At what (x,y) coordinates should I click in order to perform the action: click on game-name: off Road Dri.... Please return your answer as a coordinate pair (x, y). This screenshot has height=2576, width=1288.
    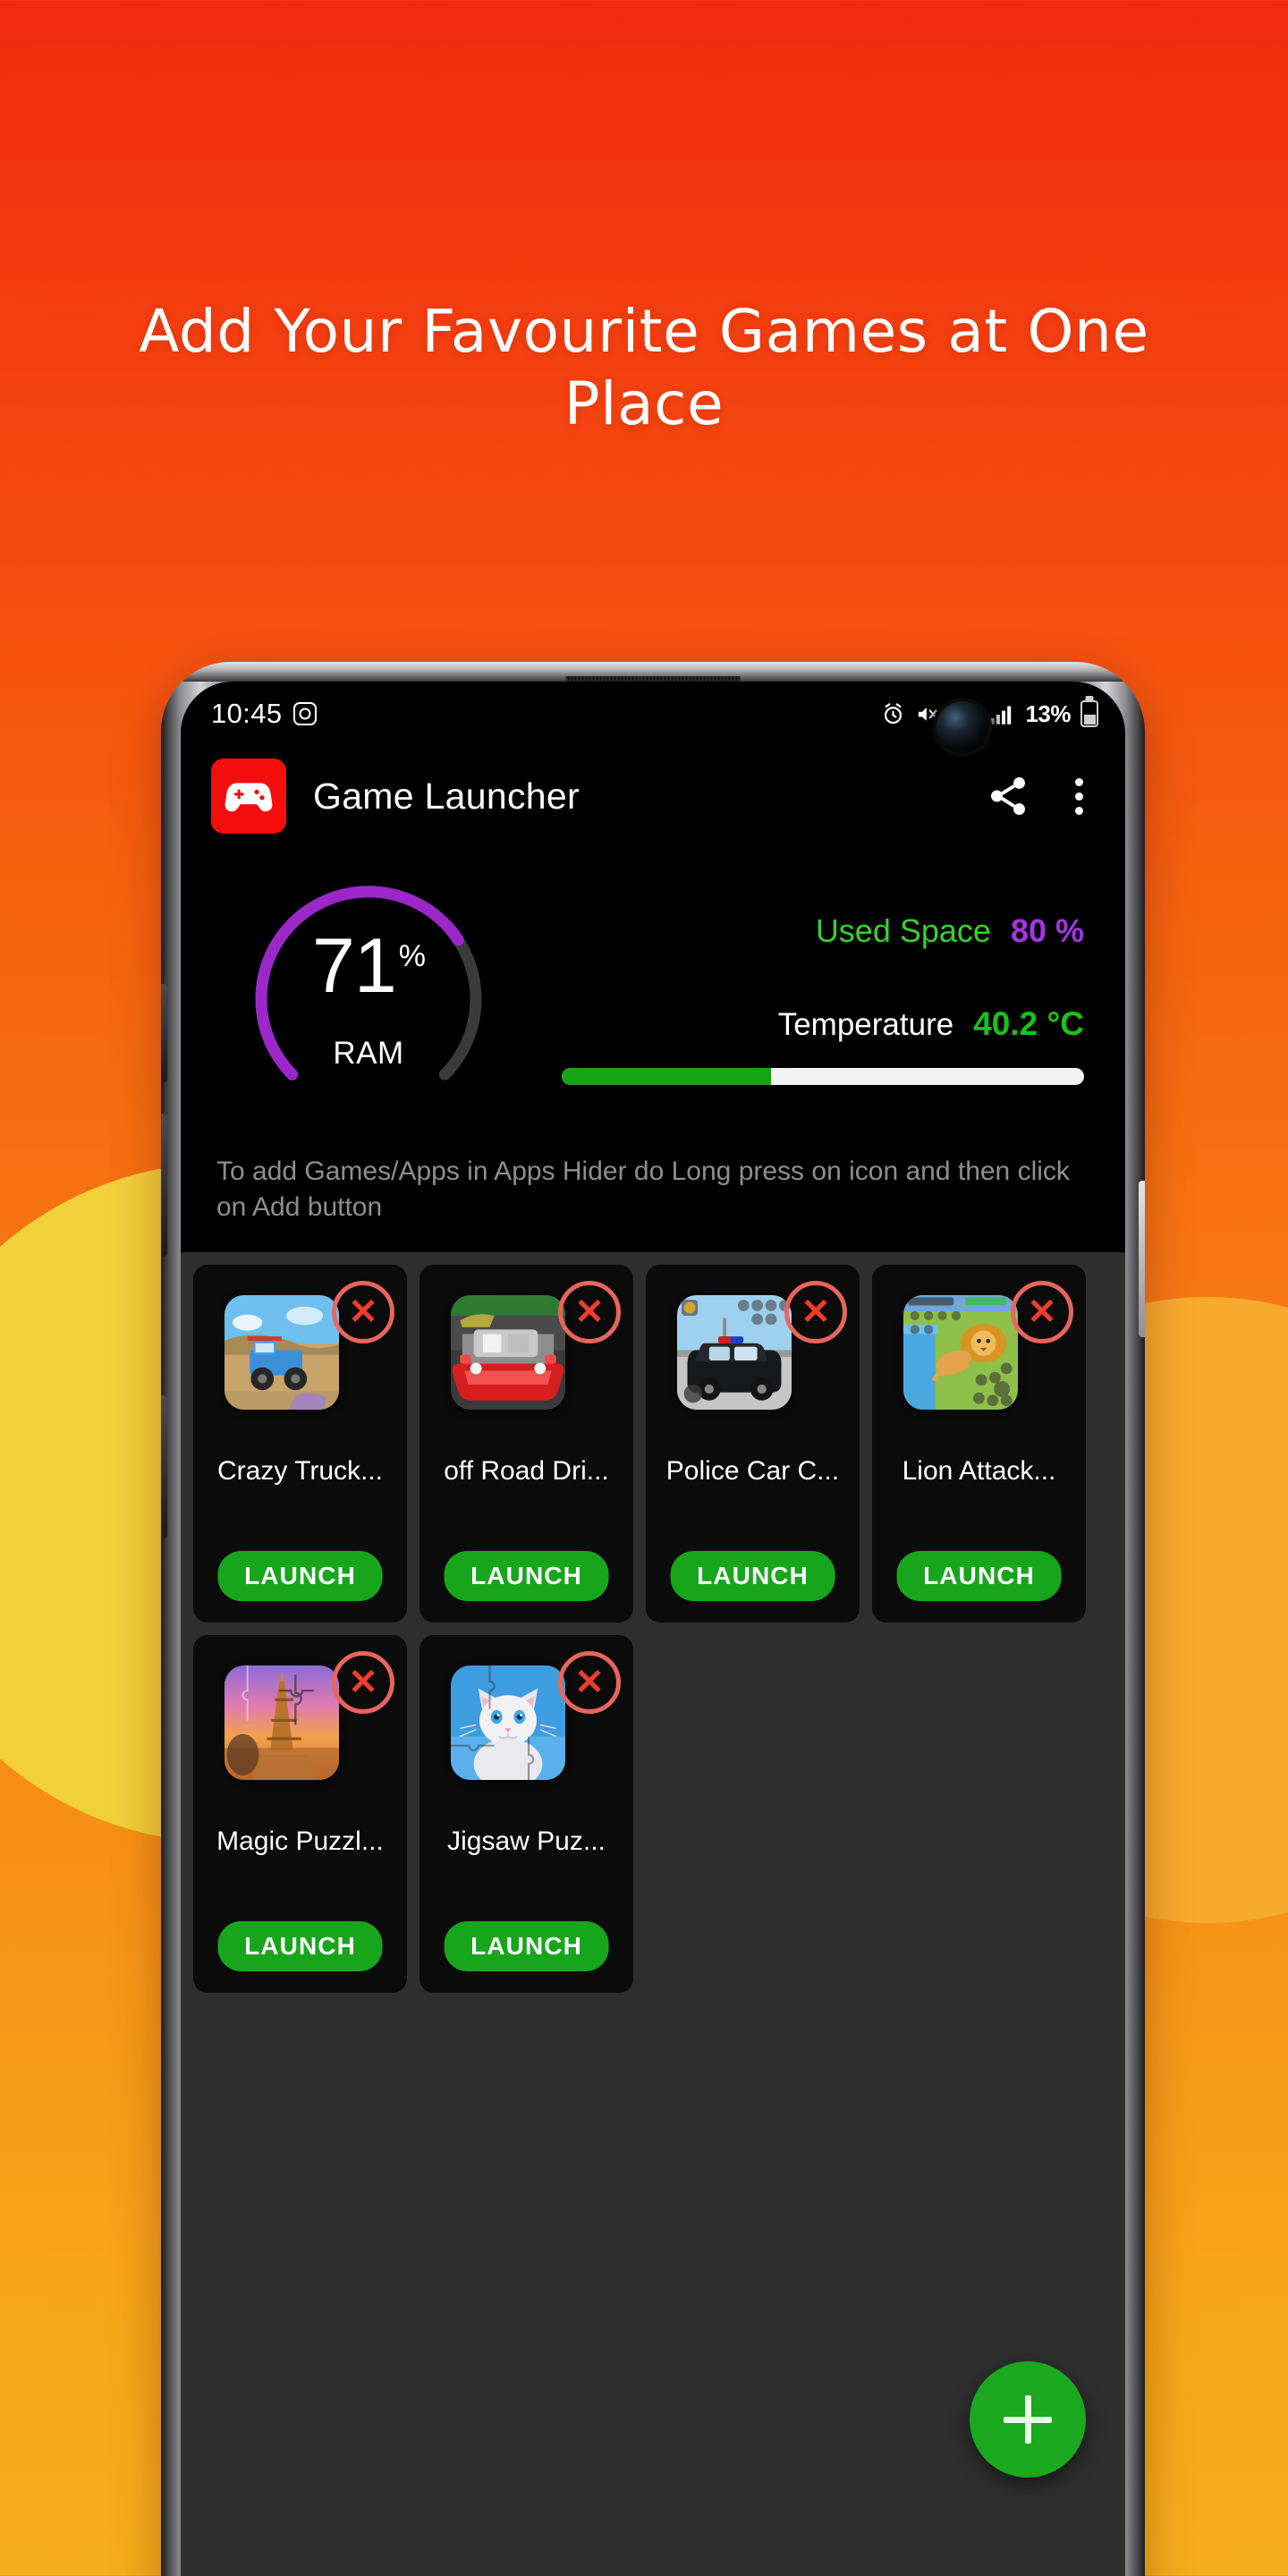
    Looking at the image, I should click on (526, 1471).